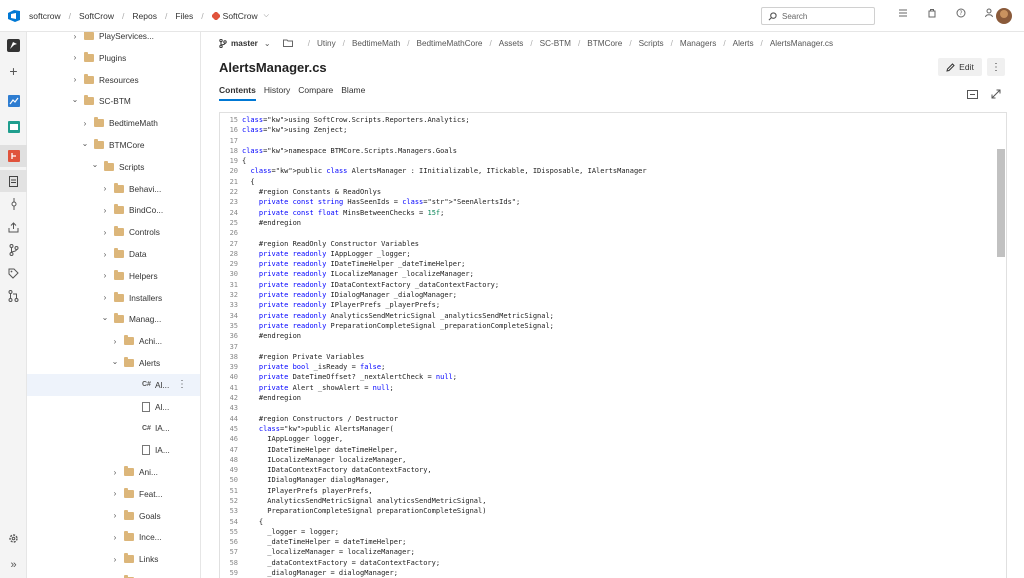 The width and height of the screenshot is (1024, 578). I want to click on add-icon: +, so click(13, 71).